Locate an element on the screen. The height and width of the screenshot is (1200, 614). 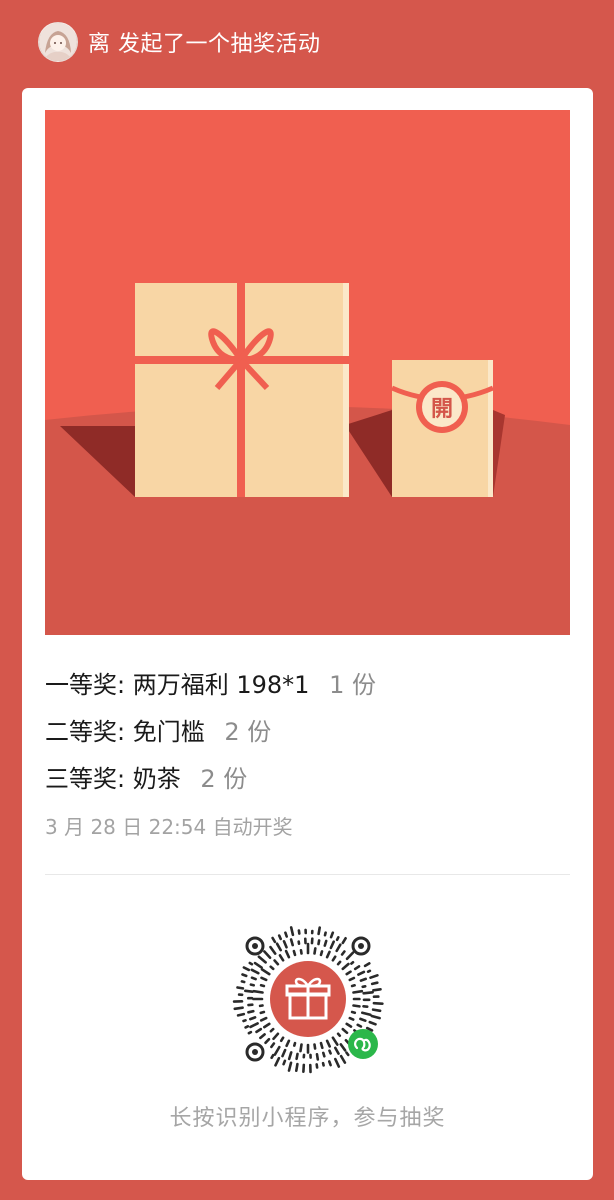
gift-box-icon is located at coordinates (242, 390).